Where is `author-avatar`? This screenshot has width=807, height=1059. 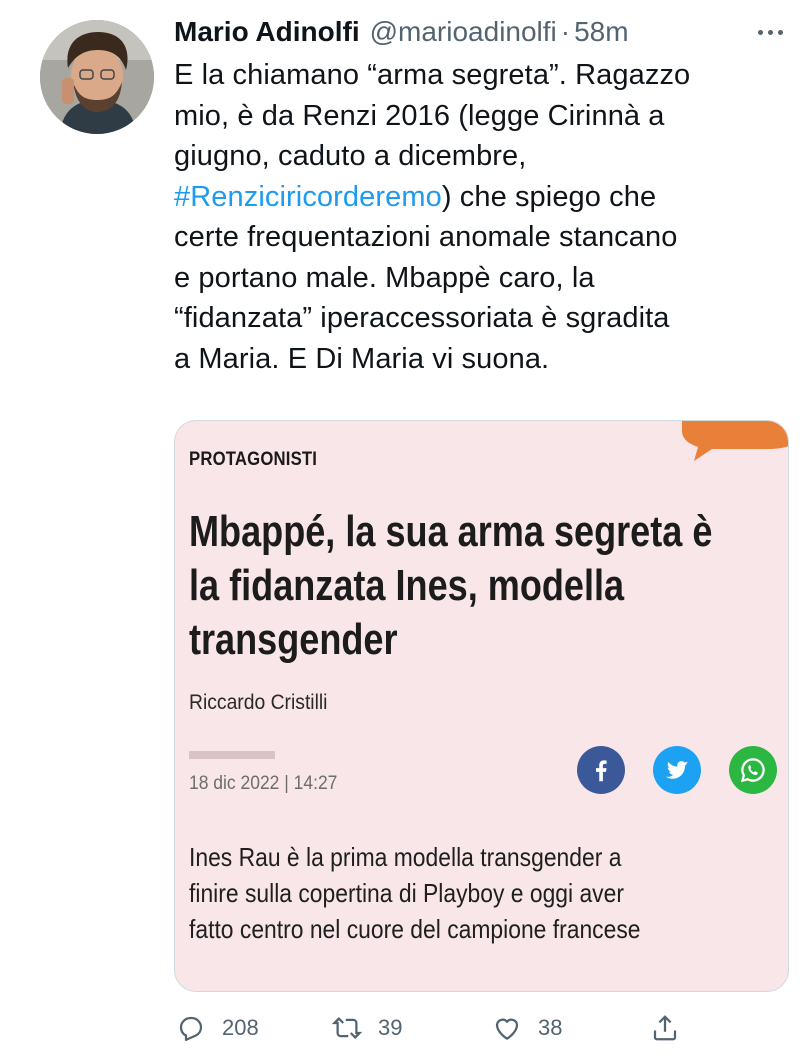
author-avatar is located at coordinates (97, 77).